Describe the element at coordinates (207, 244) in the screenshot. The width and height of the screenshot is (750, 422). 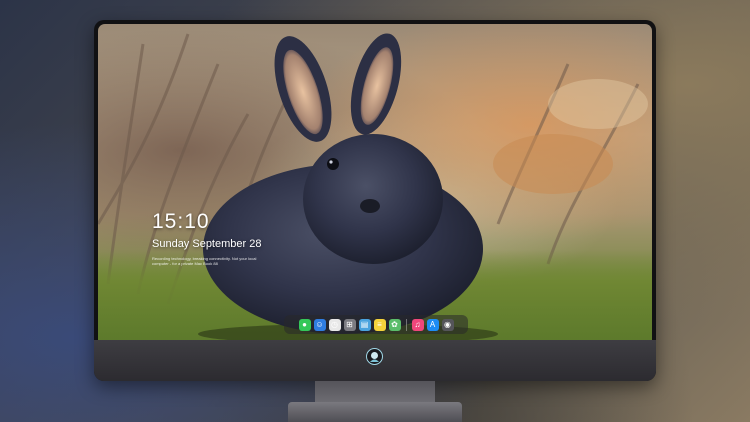
I see `lock-screen-date: Sunday September 28` at that location.